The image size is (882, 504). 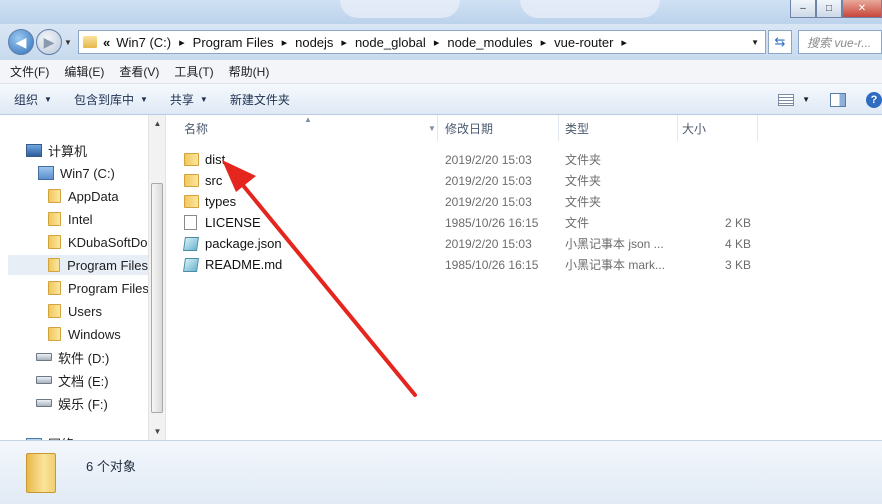 What do you see at coordinates (524, 159) in the screenshot?
I see `file-row: dist 2019/2/20 15:03 文件夹` at bounding box center [524, 159].